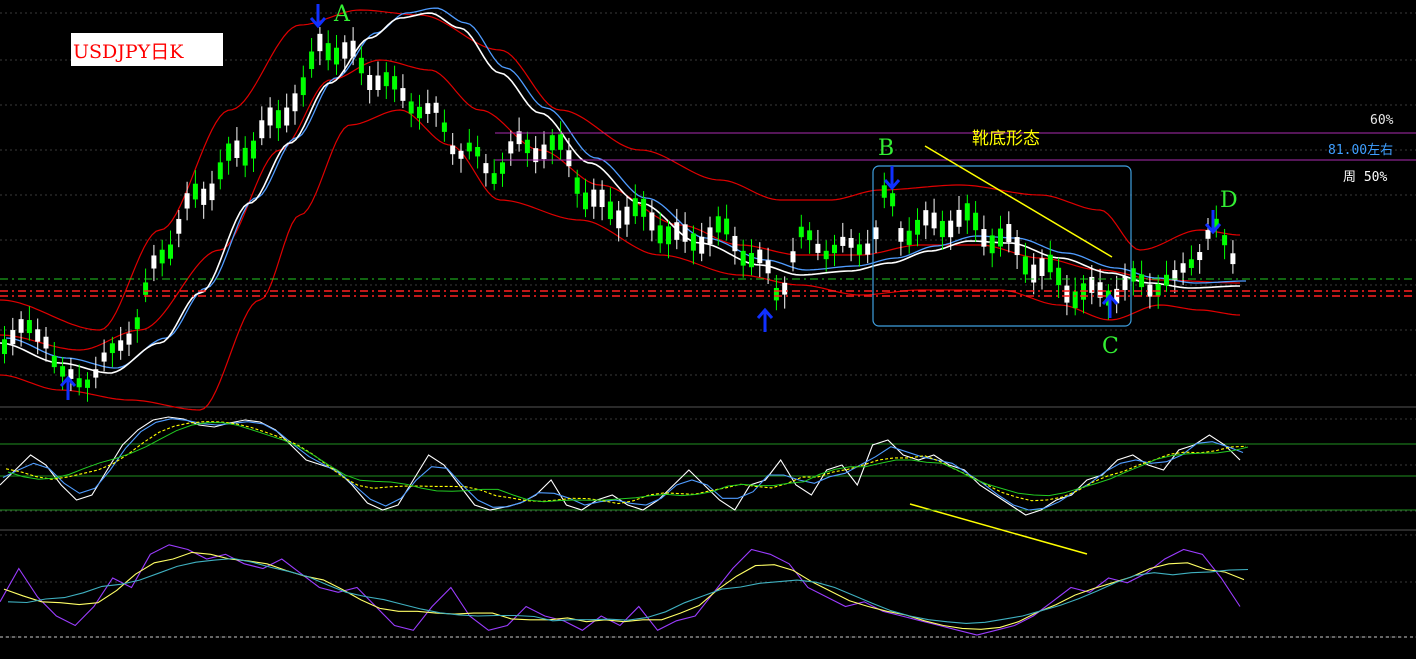 This screenshot has width=1416, height=659. Describe the element at coordinates (1229, 200) in the screenshot. I see `point-d-label: D` at that location.